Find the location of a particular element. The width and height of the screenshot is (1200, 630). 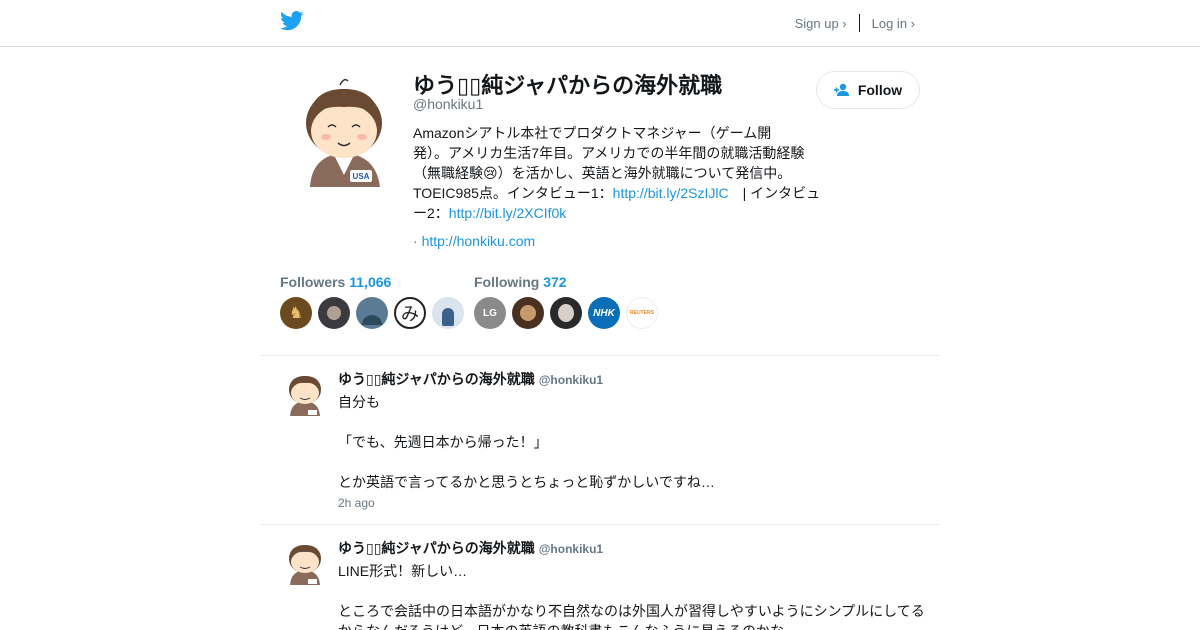

tweet-timestamp: 2h ago is located at coordinates (356, 503).